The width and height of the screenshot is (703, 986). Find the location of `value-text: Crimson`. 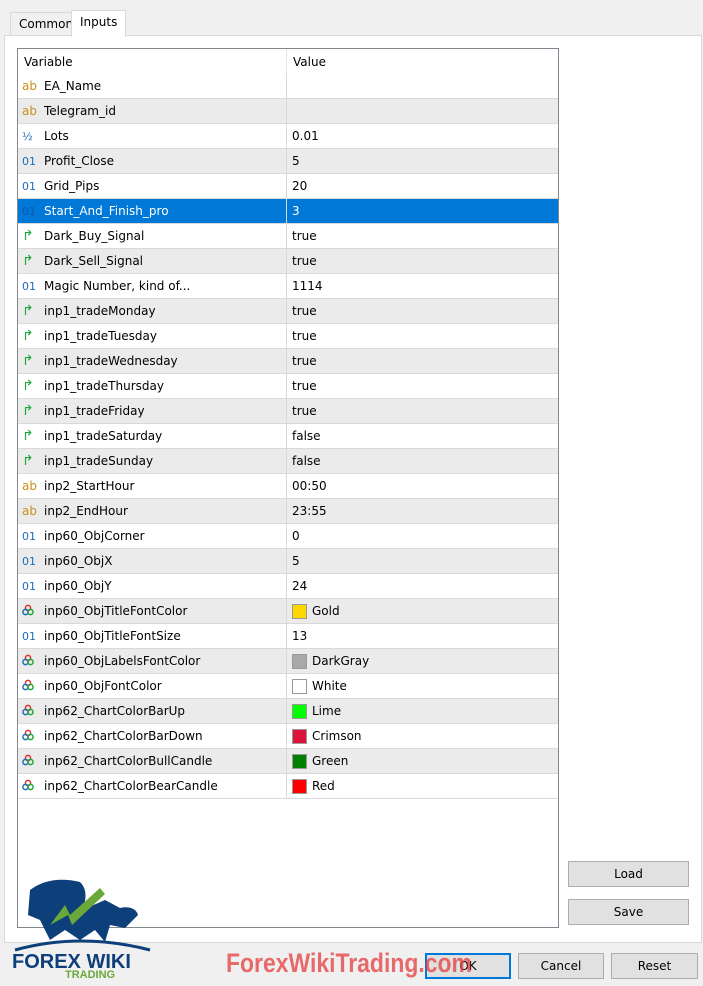

value-text: Crimson is located at coordinates (337, 736).